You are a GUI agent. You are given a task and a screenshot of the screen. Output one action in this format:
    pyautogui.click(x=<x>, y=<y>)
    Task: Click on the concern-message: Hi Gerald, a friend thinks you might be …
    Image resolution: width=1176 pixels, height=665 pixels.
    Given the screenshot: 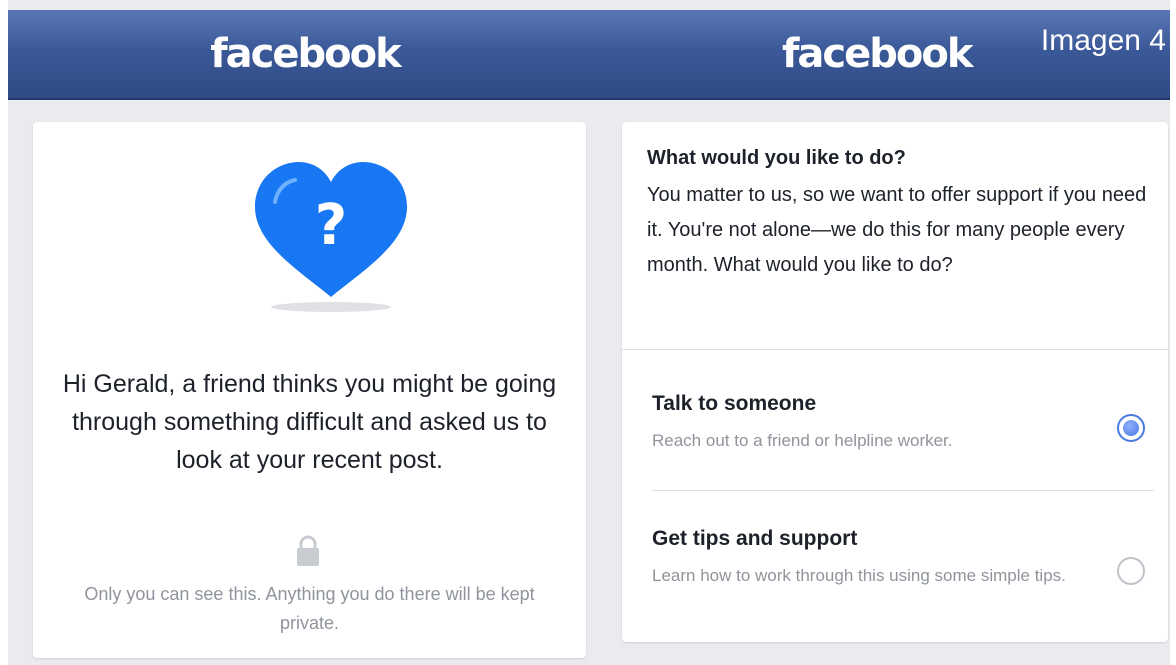 What is the action you would take?
    pyautogui.click(x=309, y=422)
    